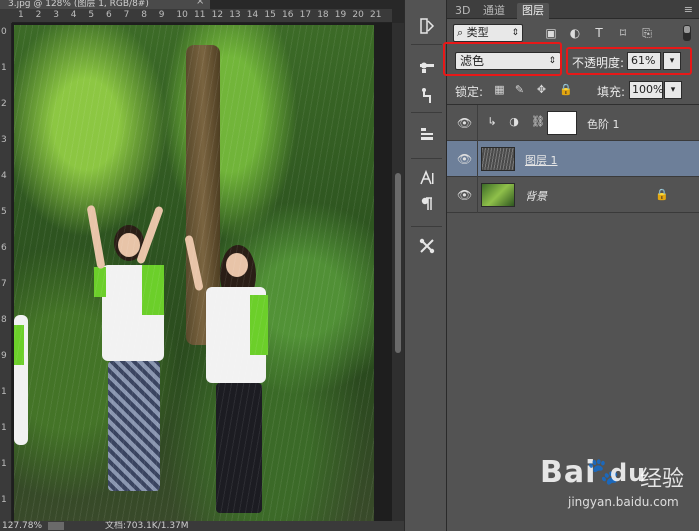 The height and width of the screenshot is (531, 699). I want to click on clipping-arrow-icon: ↳, so click(492, 121).